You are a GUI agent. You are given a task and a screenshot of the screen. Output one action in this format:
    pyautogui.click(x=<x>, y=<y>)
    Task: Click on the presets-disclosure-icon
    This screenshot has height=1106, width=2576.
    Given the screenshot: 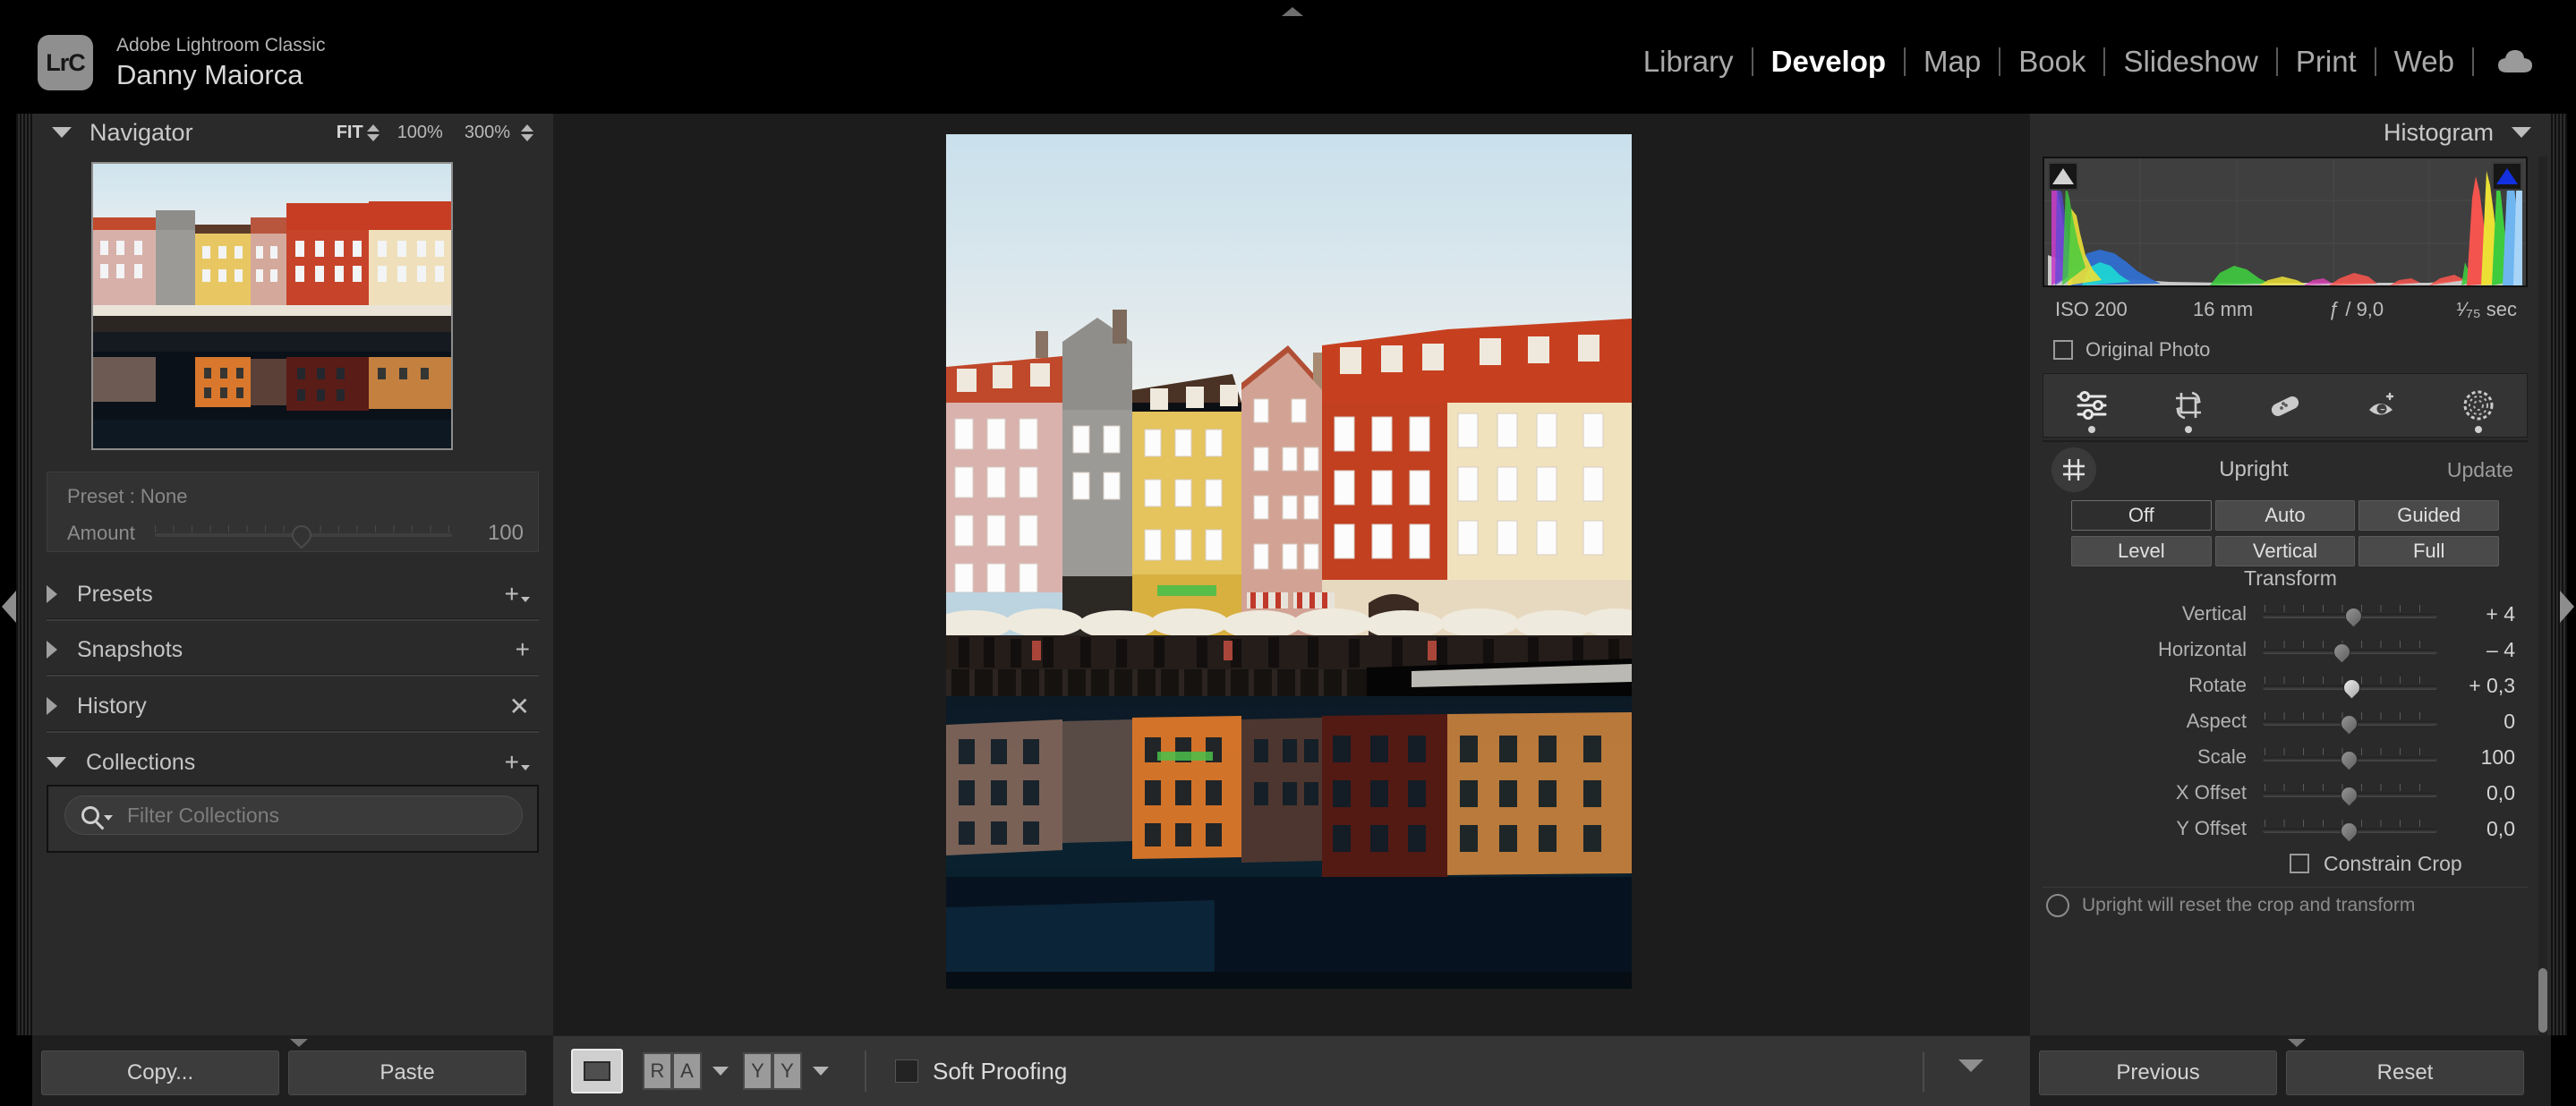 What is the action you would take?
    pyautogui.click(x=52, y=594)
    